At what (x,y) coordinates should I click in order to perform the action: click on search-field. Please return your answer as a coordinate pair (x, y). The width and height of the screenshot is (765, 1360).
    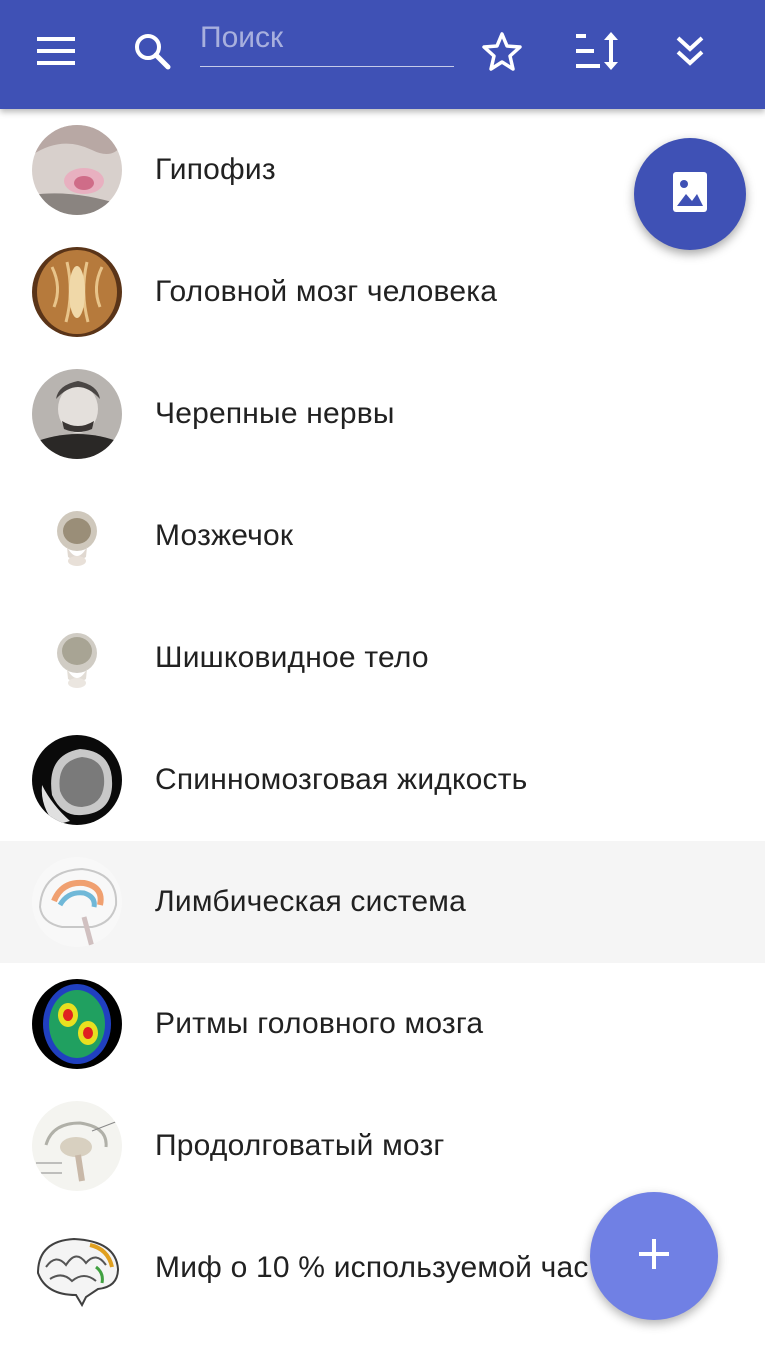
    Looking at the image, I should click on (327, 38).